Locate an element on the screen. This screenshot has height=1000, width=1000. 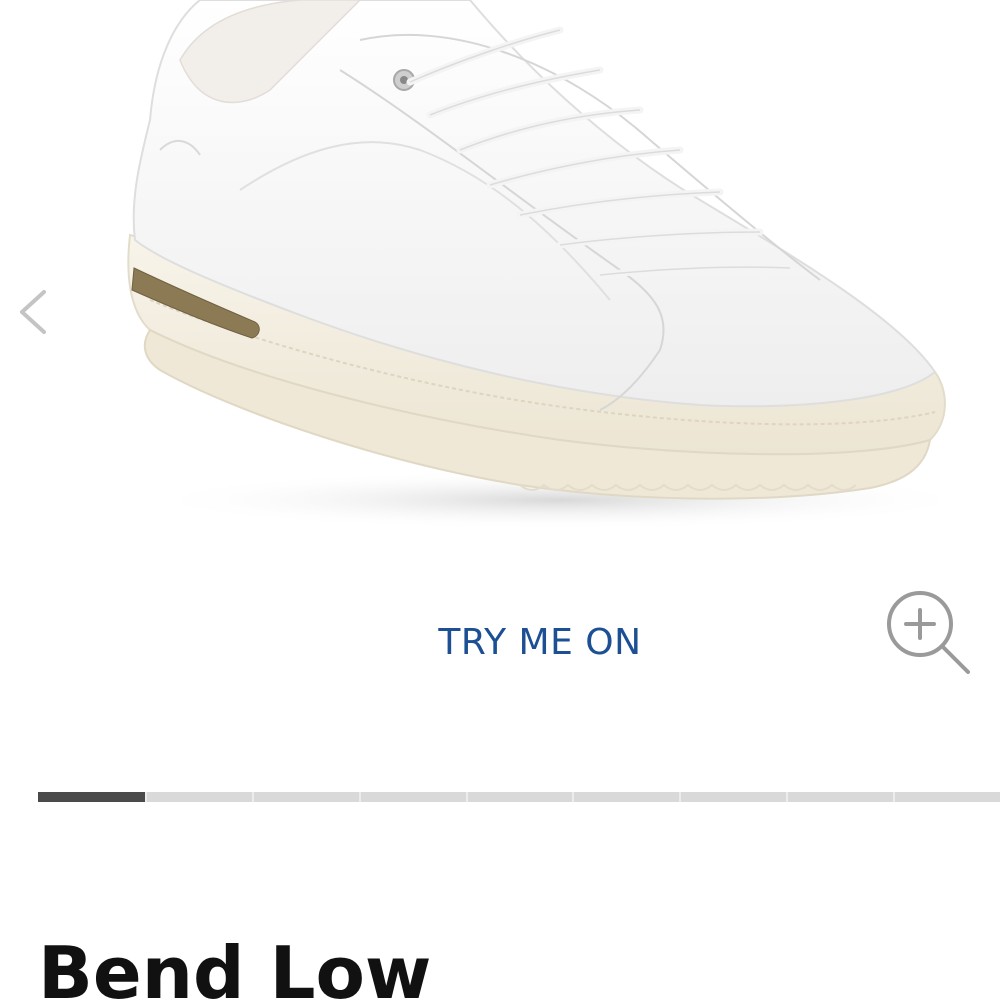
chevron-left-icon is located at coordinates (33, 312).